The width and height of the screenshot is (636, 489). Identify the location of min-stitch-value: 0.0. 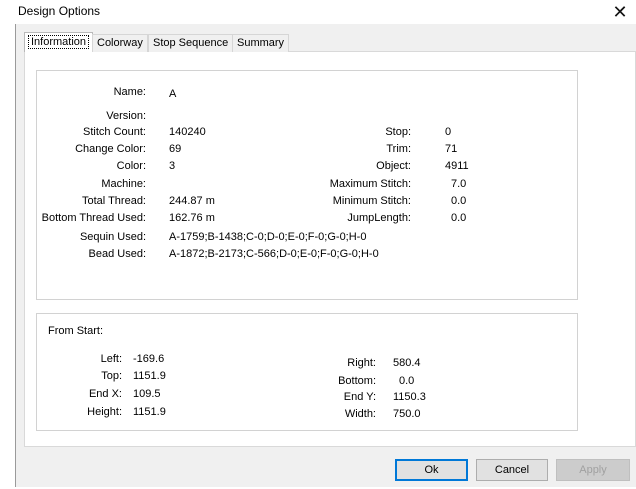
(459, 201).